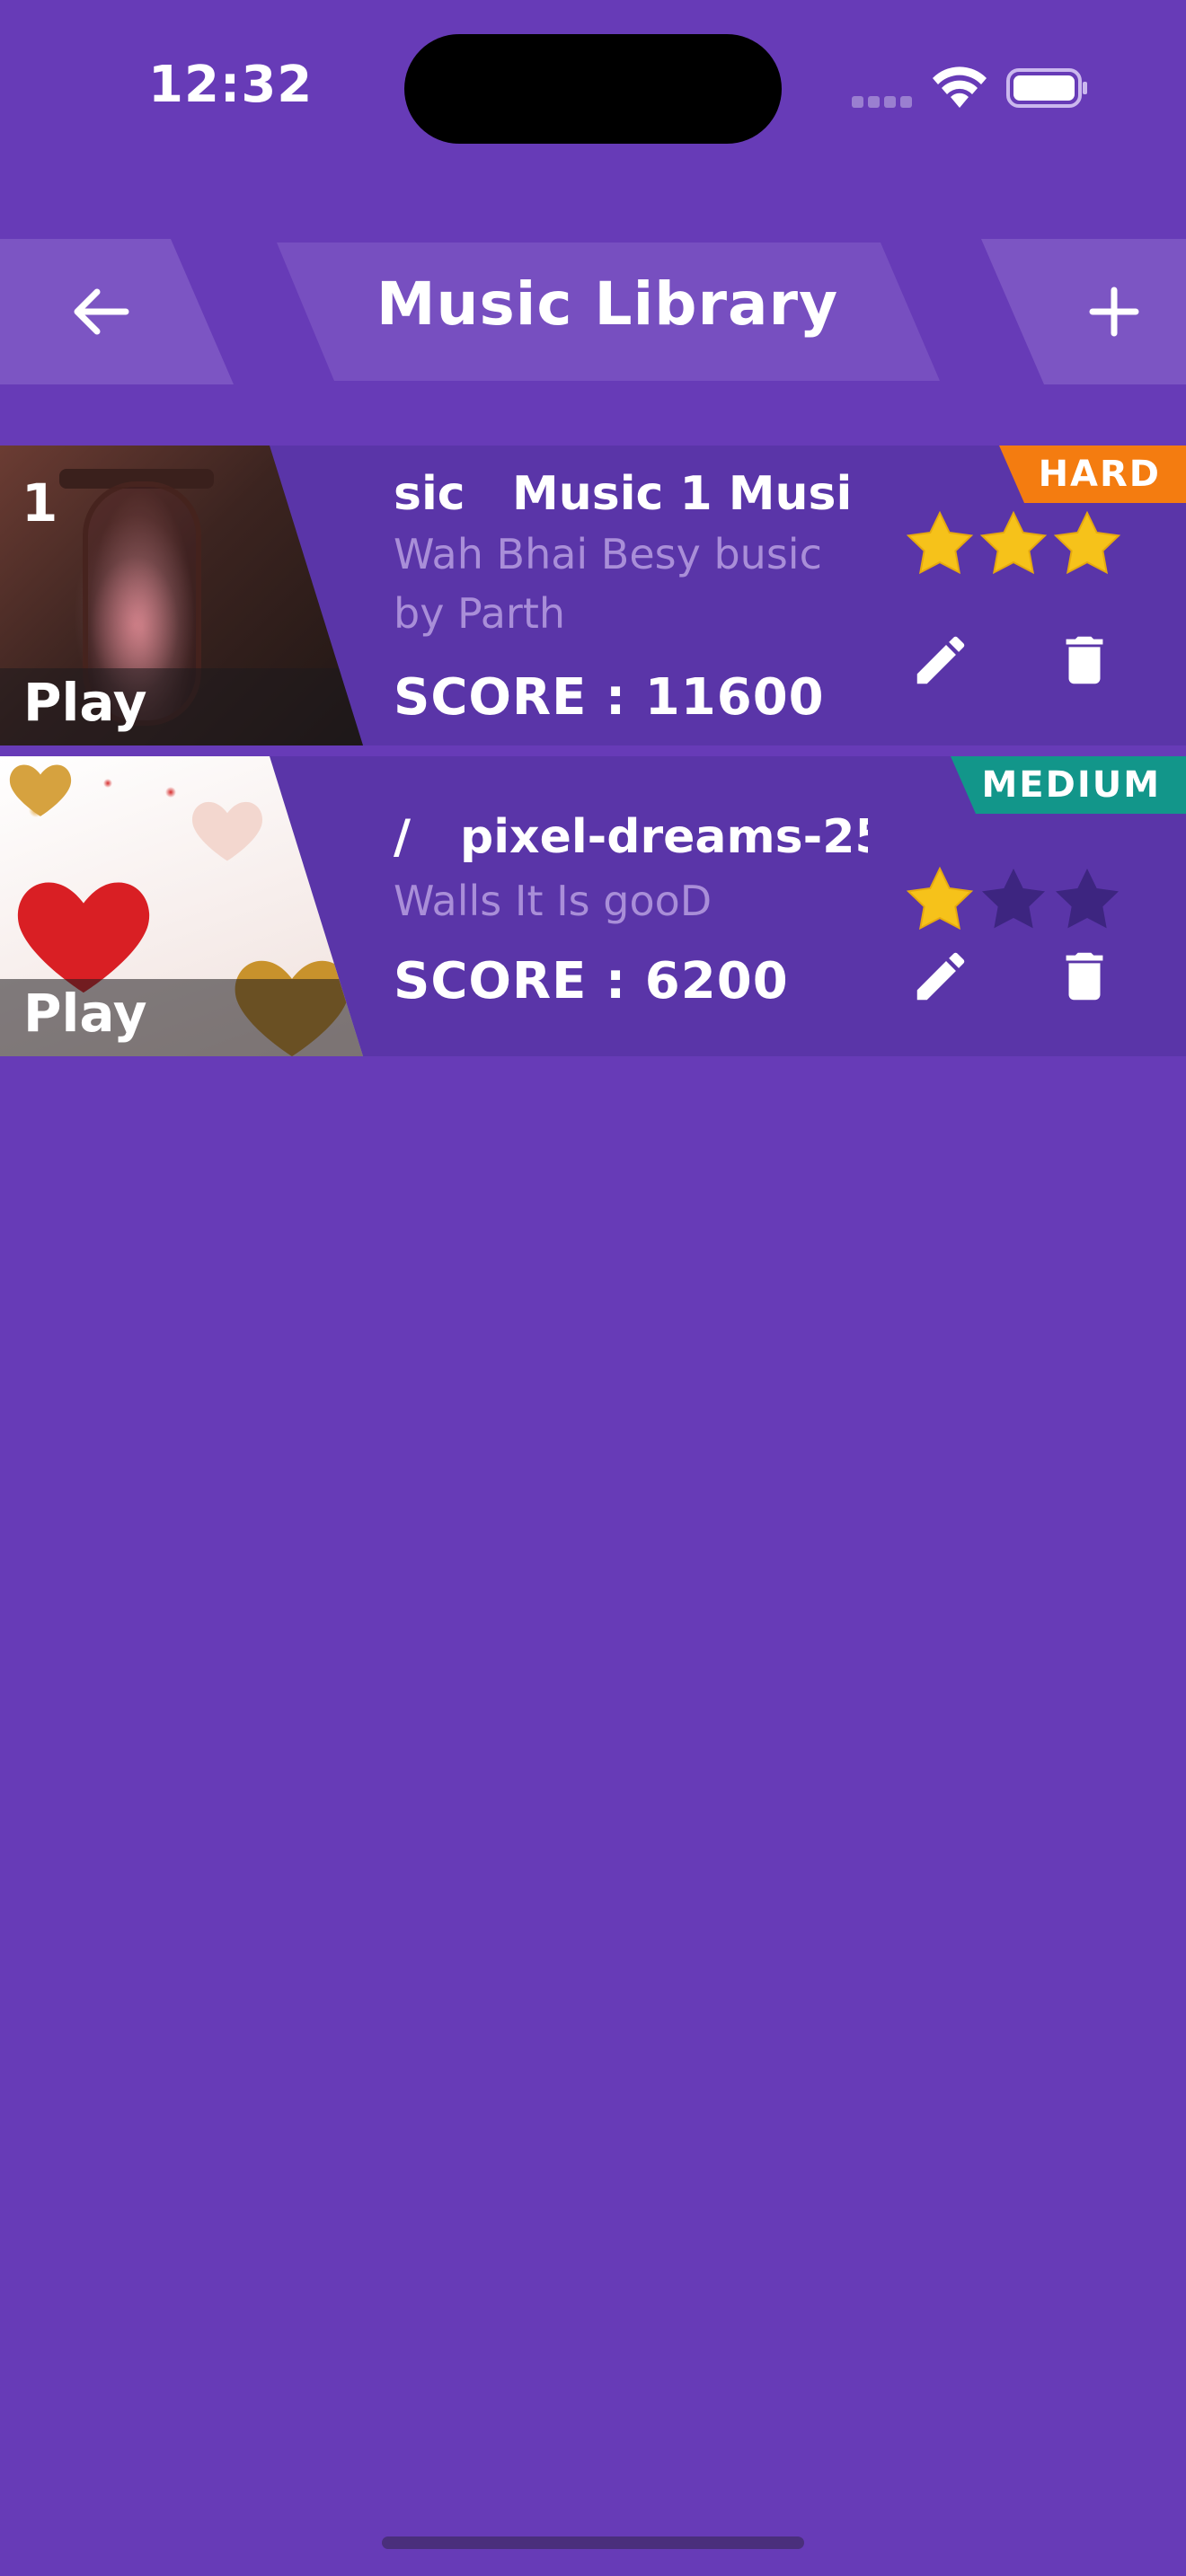 The height and width of the screenshot is (2576, 1186). Describe the element at coordinates (664, 837) in the screenshot. I see `song-title: pixel-dreams-25` at that location.